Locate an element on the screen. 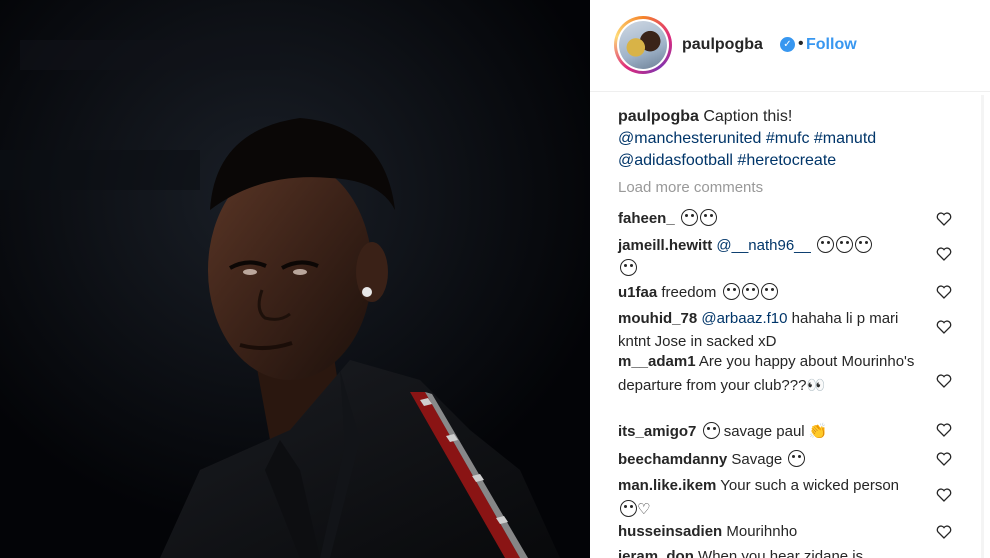  clapping-hand-emoji-icon: 👏 is located at coordinates (818, 431).